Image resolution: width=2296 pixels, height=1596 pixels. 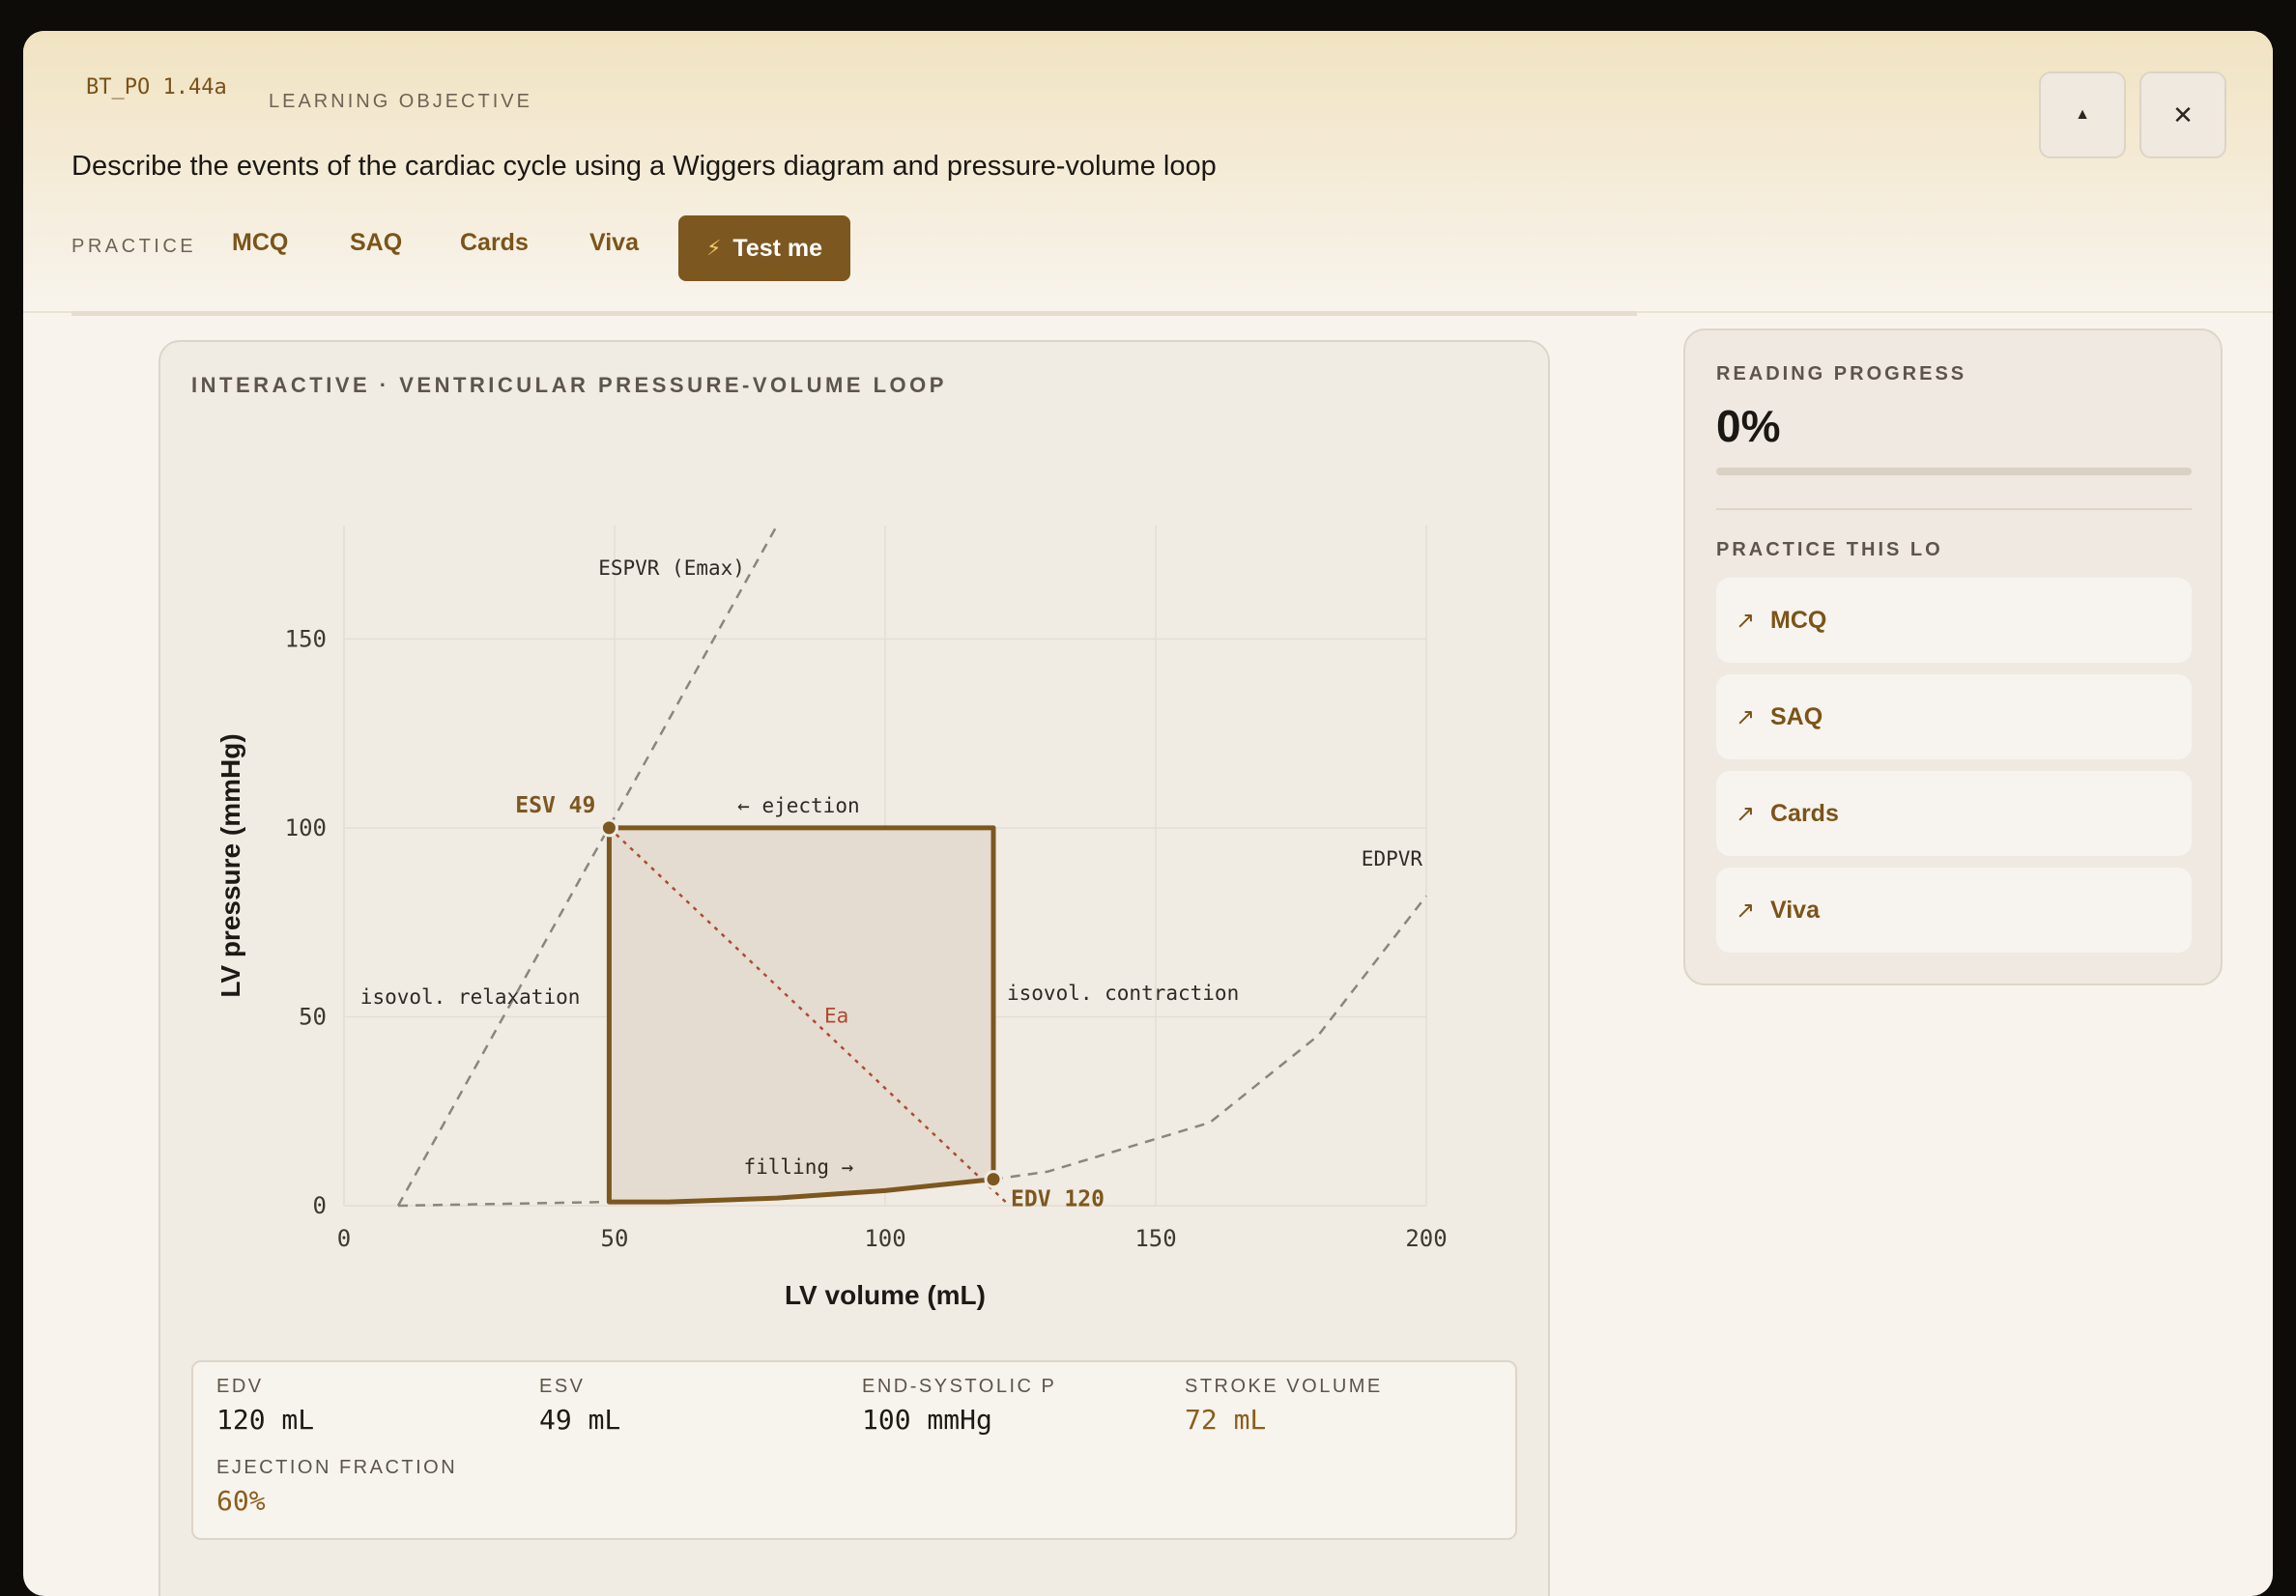 I want to click on x-tick-label: 100, so click(x=884, y=1239).